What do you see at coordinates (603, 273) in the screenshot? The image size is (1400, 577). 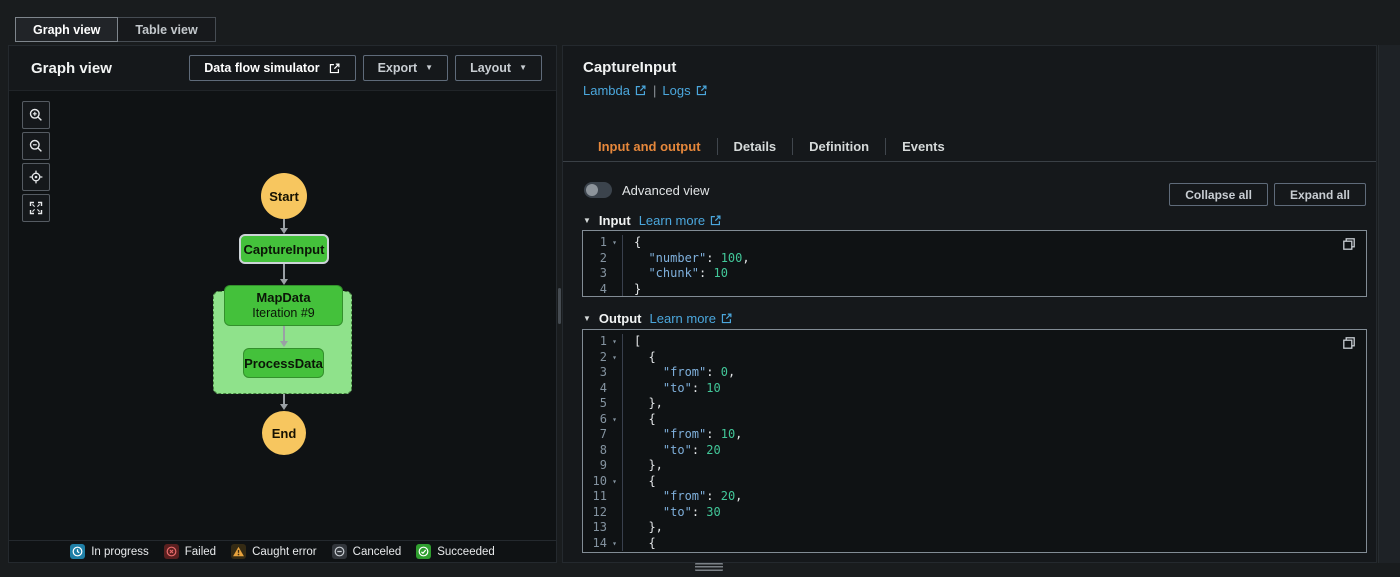 I see `line-number: 3` at bounding box center [603, 273].